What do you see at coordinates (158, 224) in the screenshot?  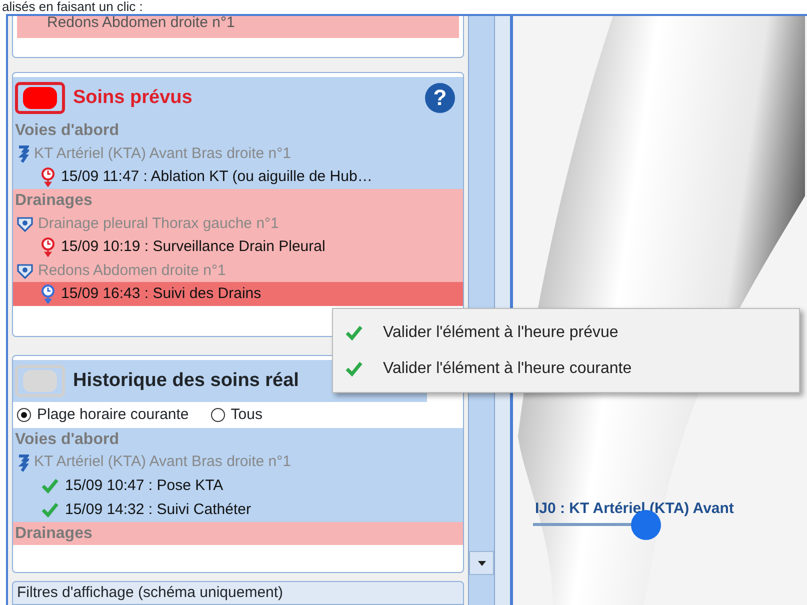 I see `device-label: Drainage pleural Thorax gauche n°1` at bounding box center [158, 224].